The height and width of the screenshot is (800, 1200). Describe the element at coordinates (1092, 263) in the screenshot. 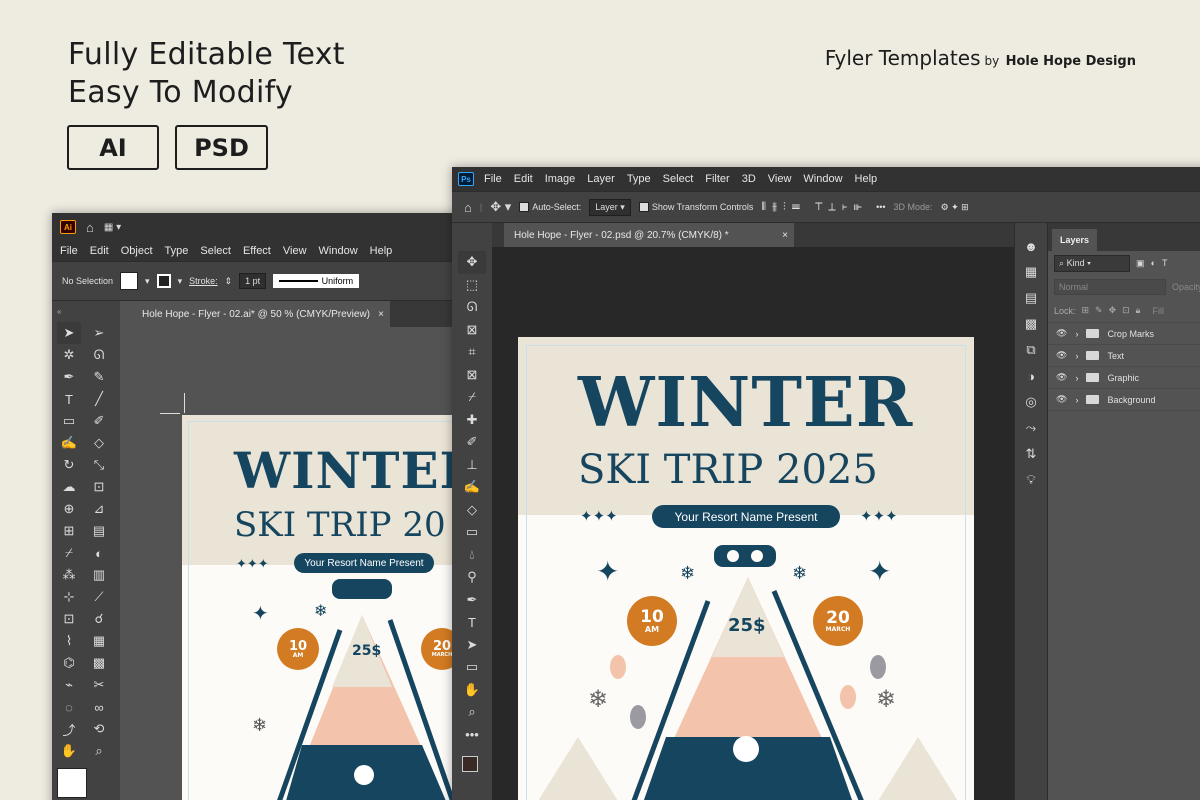

I see `filter-kind-select: ⌕ Kind ▾` at that location.